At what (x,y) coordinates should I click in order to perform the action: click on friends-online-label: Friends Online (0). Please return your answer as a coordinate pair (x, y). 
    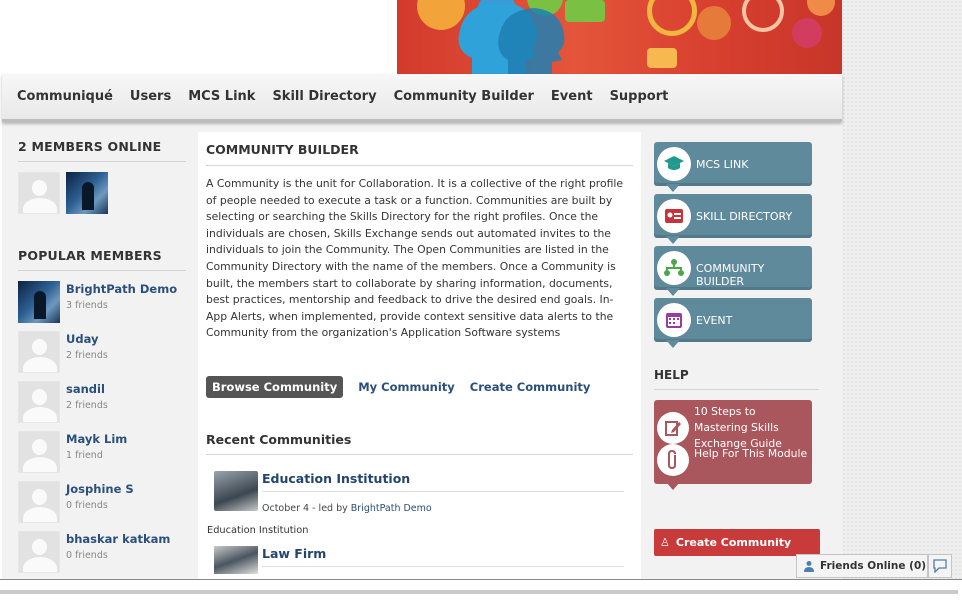
    Looking at the image, I should click on (873, 566).